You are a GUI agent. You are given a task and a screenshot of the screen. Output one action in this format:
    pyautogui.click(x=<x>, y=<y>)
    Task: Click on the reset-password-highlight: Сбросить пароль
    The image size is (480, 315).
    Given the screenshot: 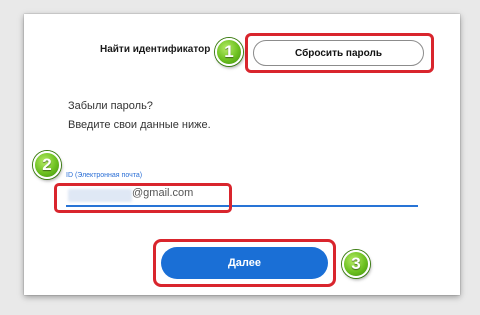 What is the action you would take?
    pyautogui.click(x=339, y=53)
    